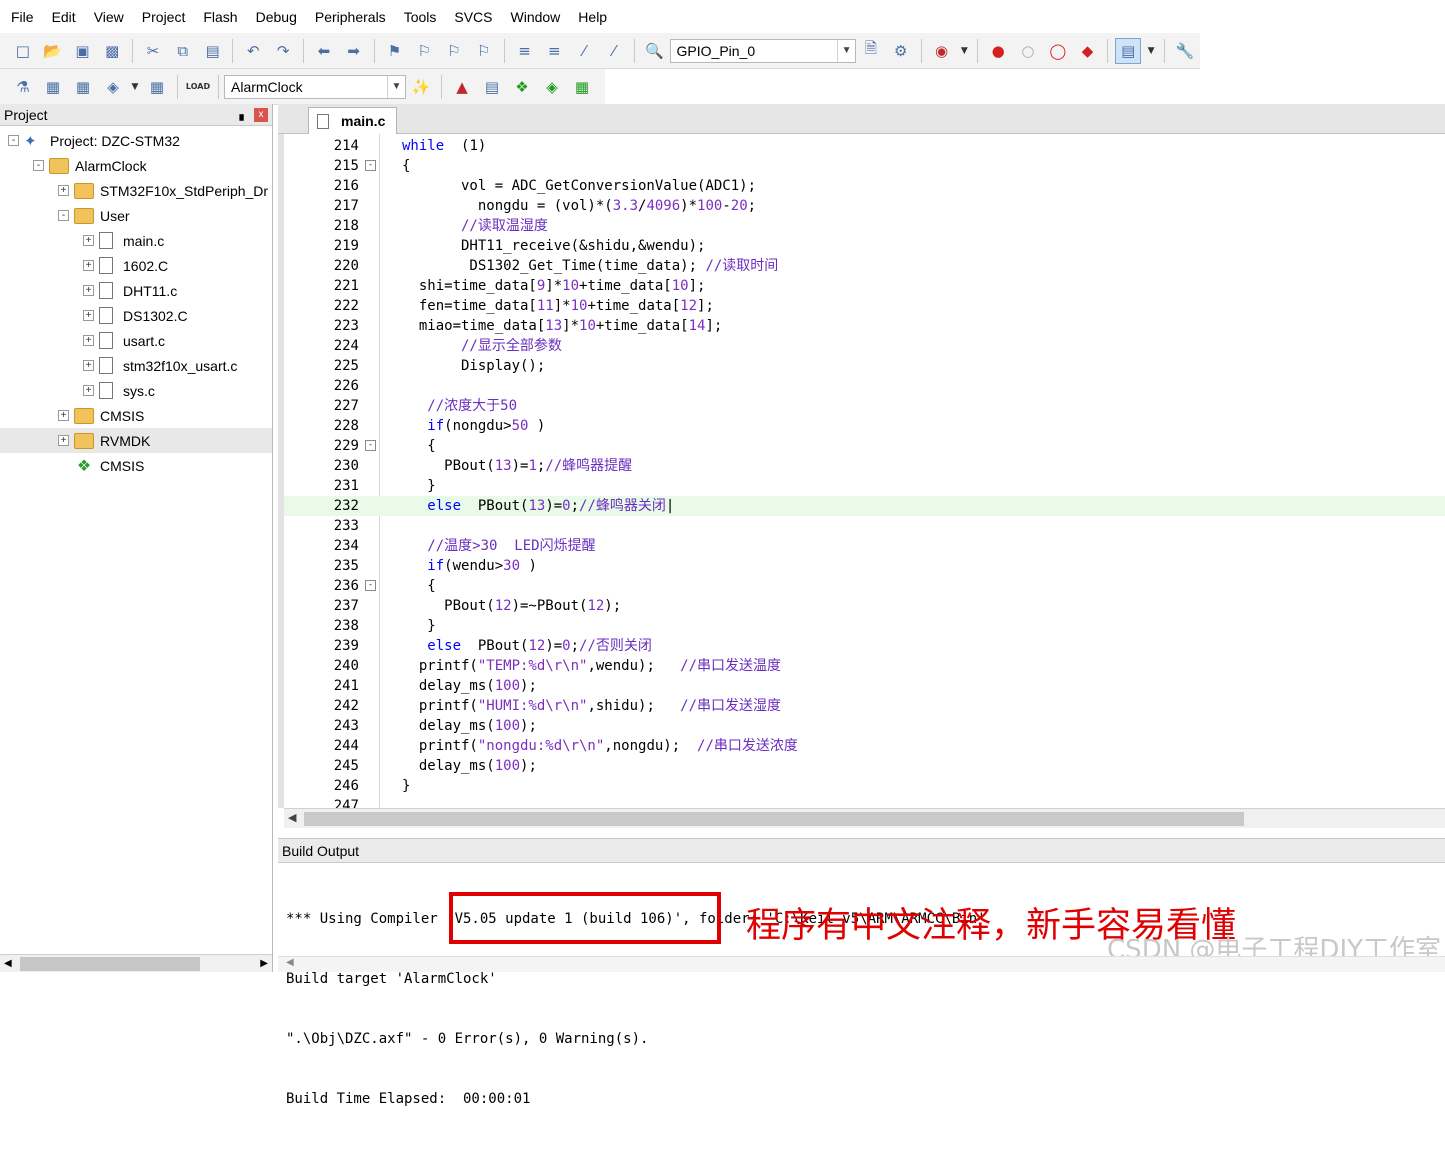  I want to click on menu-item-peripherals: Peripherals, so click(350, 17).